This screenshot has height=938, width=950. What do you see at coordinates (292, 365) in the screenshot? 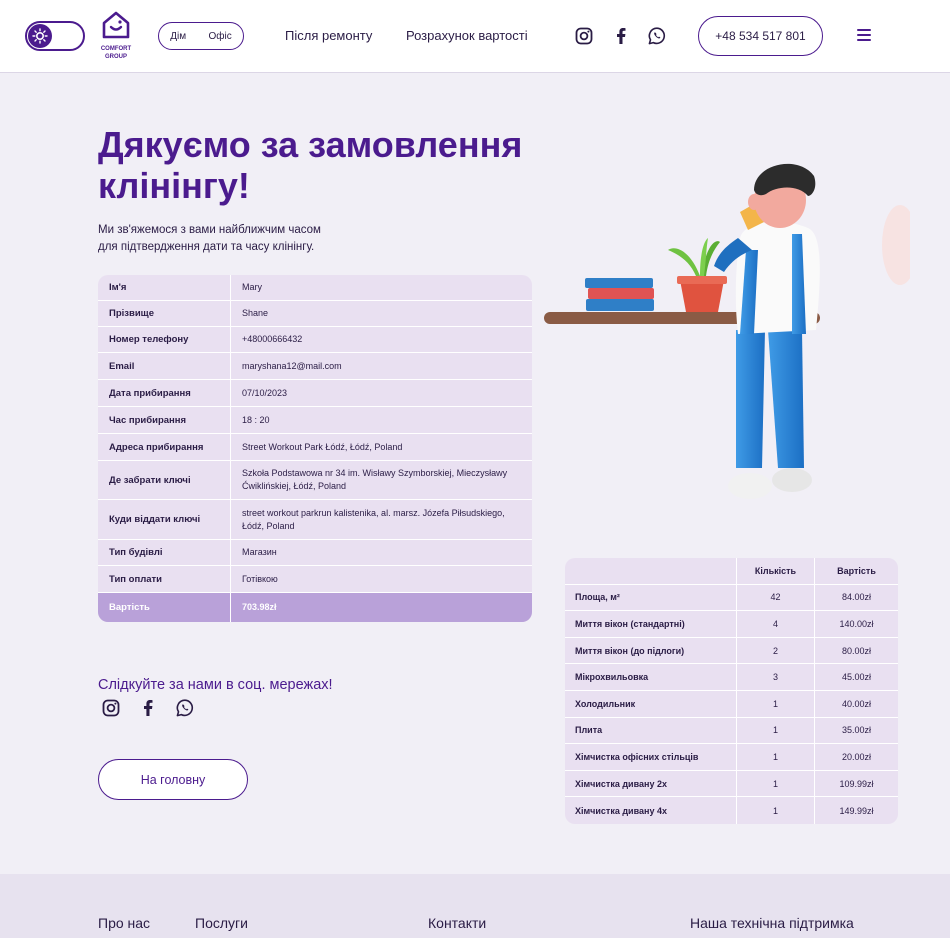
I see `order-row-value: maryshana12@mail.com` at bounding box center [292, 365].